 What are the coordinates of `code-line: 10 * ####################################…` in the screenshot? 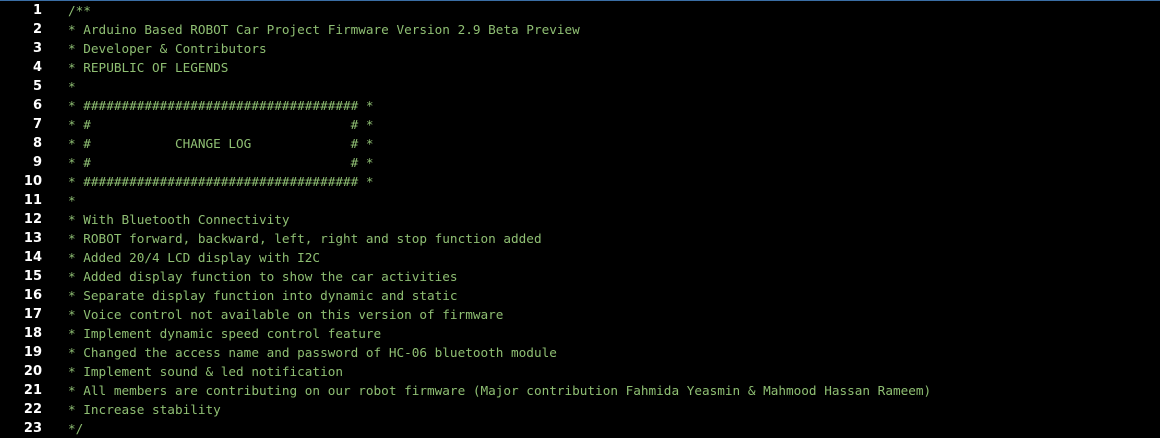 It's located at (580, 181).